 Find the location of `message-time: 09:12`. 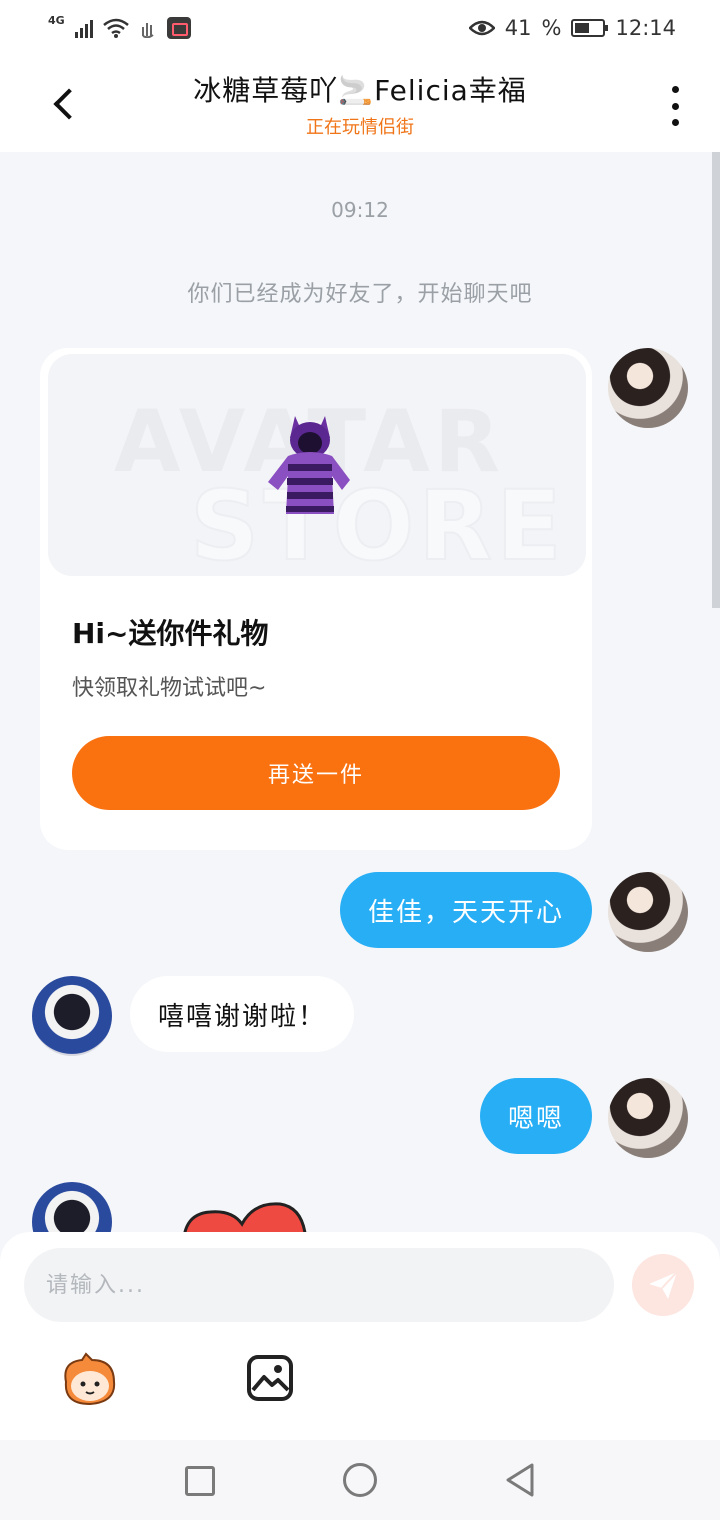

message-time: 09:12 is located at coordinates (360, 210).